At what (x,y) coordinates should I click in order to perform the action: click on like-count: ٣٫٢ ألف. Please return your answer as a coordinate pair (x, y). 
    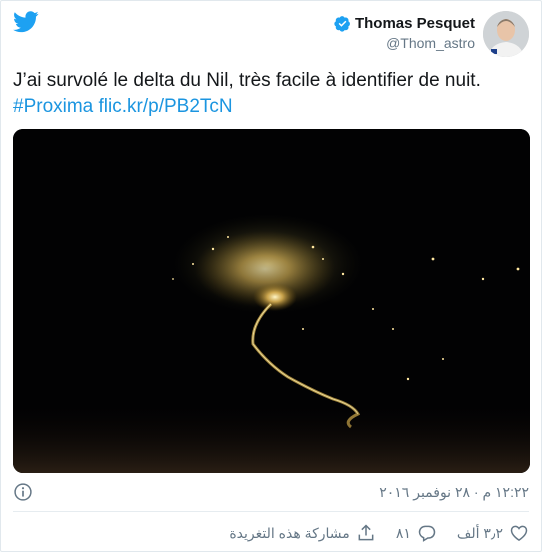
    Looking at the image, I should click on (479, 532).